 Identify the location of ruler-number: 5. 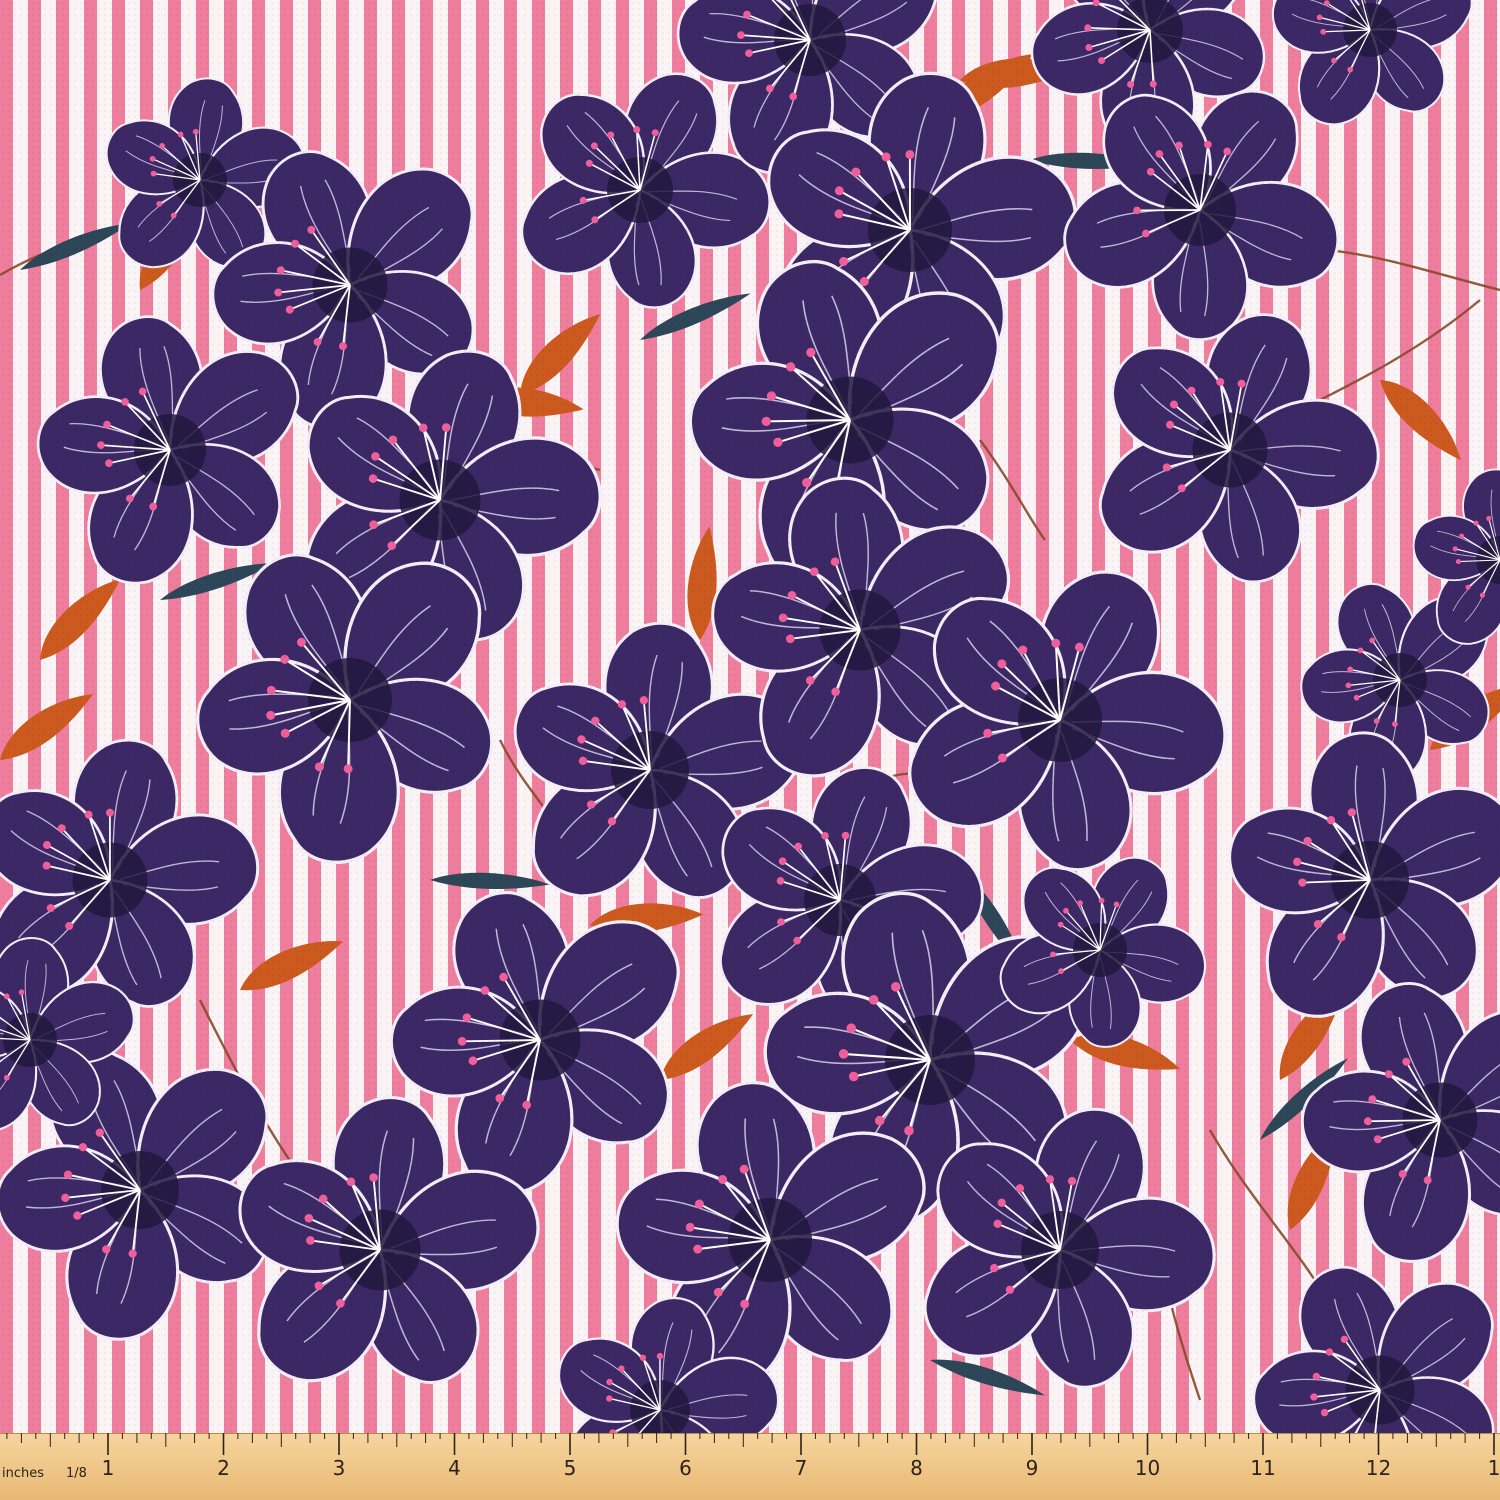
(570, 1468).